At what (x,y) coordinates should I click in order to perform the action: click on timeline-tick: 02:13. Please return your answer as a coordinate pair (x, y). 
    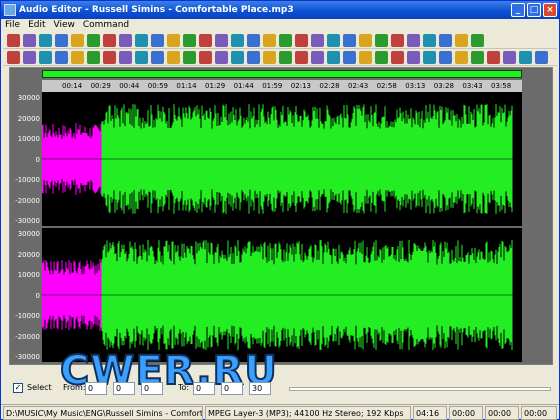
    Looking at the image, I should click on (300, 86).